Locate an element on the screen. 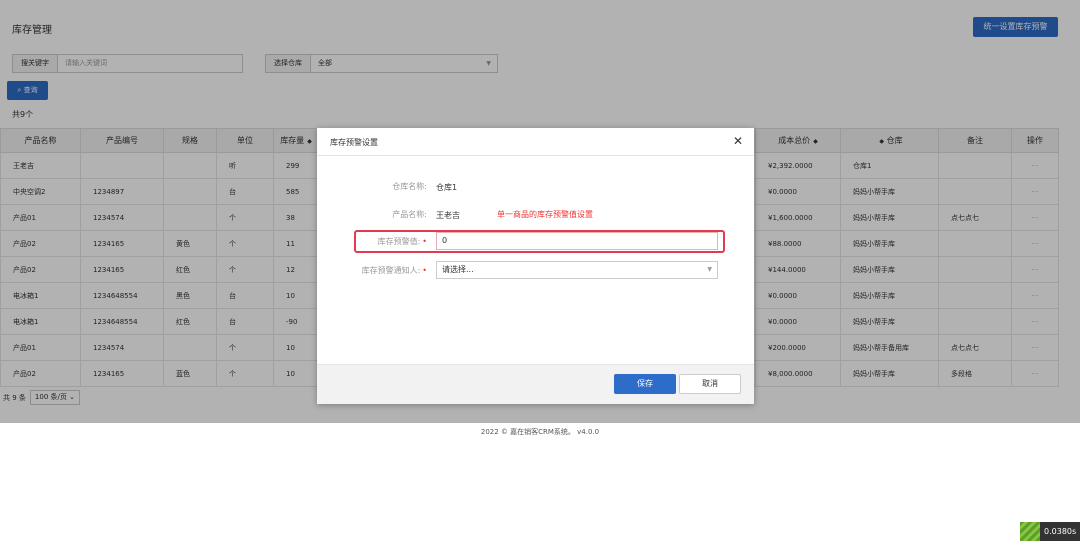 The image size is (1080, 541). dialog-title: 库存预警设置 is located at coordinates (354, 142).